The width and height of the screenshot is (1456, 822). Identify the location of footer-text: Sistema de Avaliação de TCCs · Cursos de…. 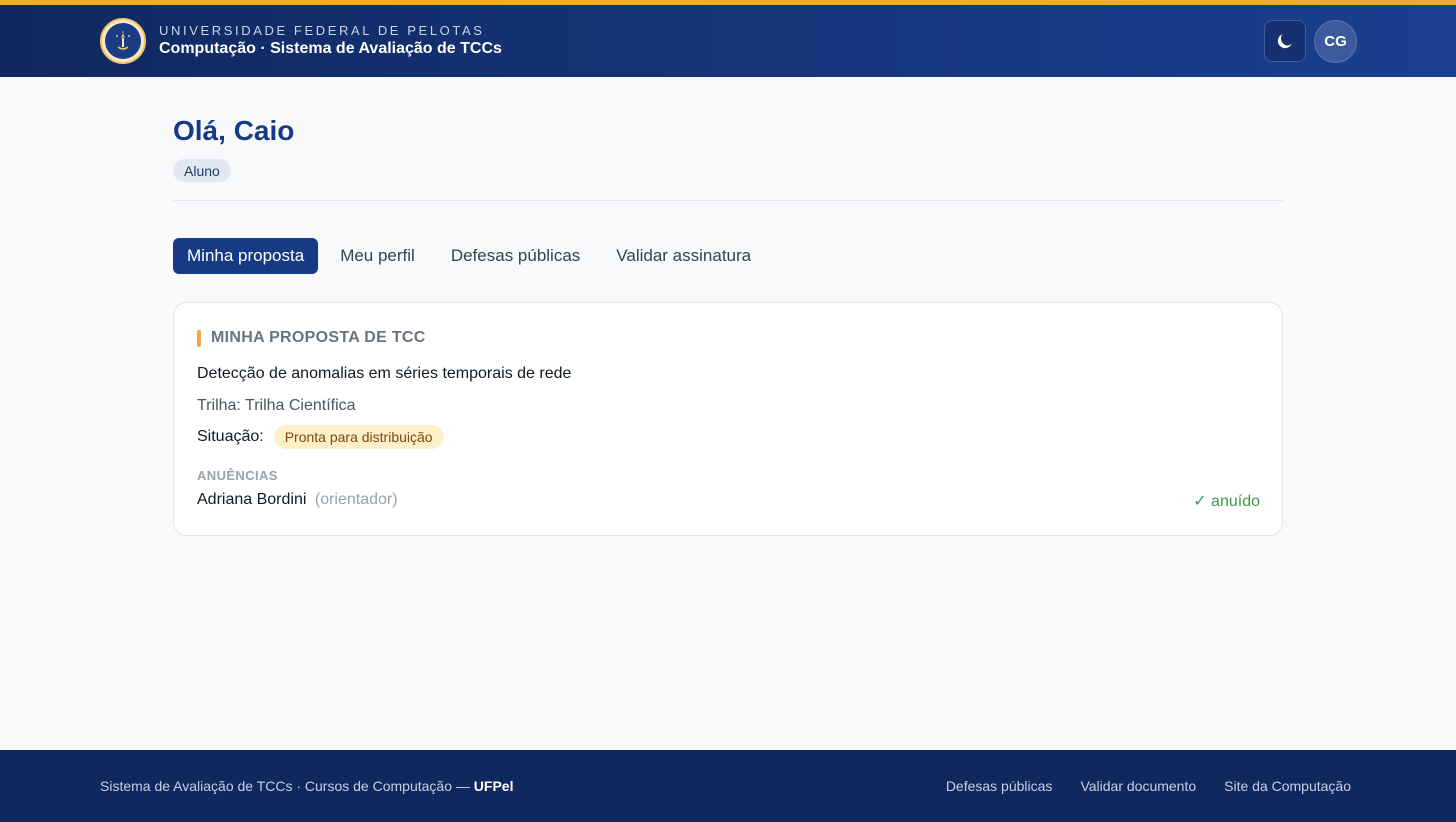
(307, 786).